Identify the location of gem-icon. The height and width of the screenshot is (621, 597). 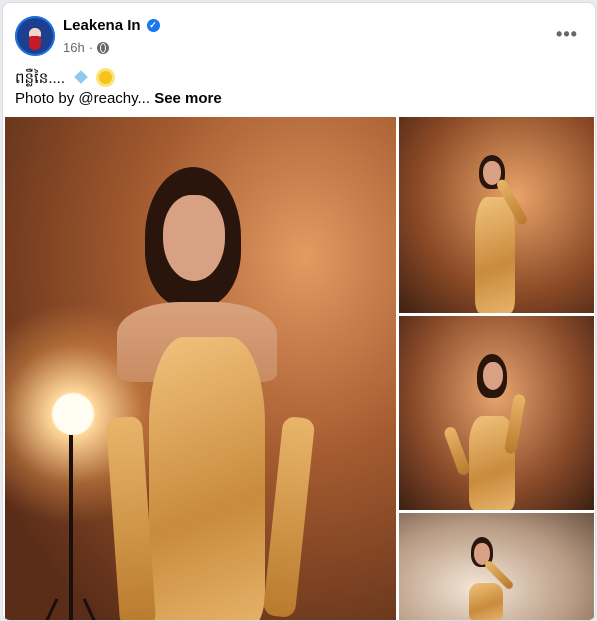
(81, 77).